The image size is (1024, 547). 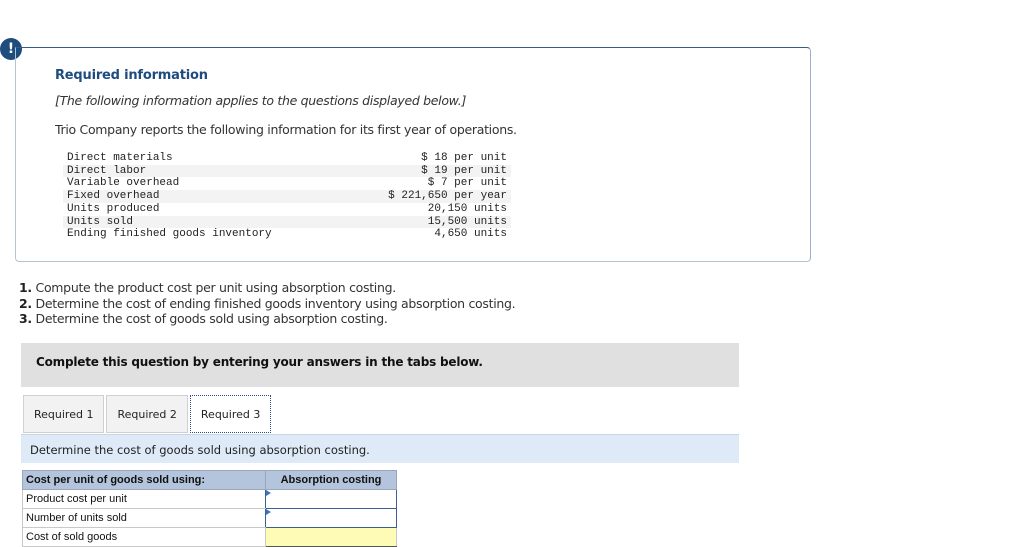 What do you see at coordinates (331, 537) in the screenshot?
I see `cost-of-sold-goods-total` at bounding box center [331, 537].